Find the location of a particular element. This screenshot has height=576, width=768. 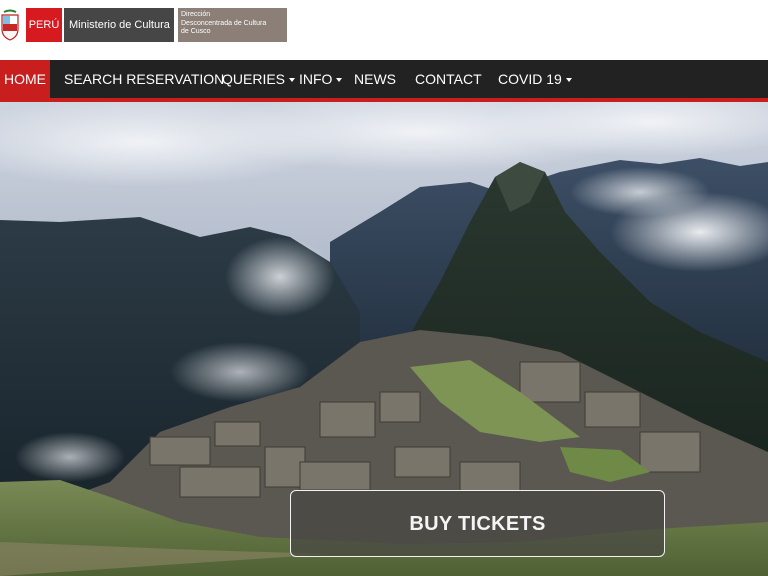

nav-home: HOME is located at coordinates (25, 79).